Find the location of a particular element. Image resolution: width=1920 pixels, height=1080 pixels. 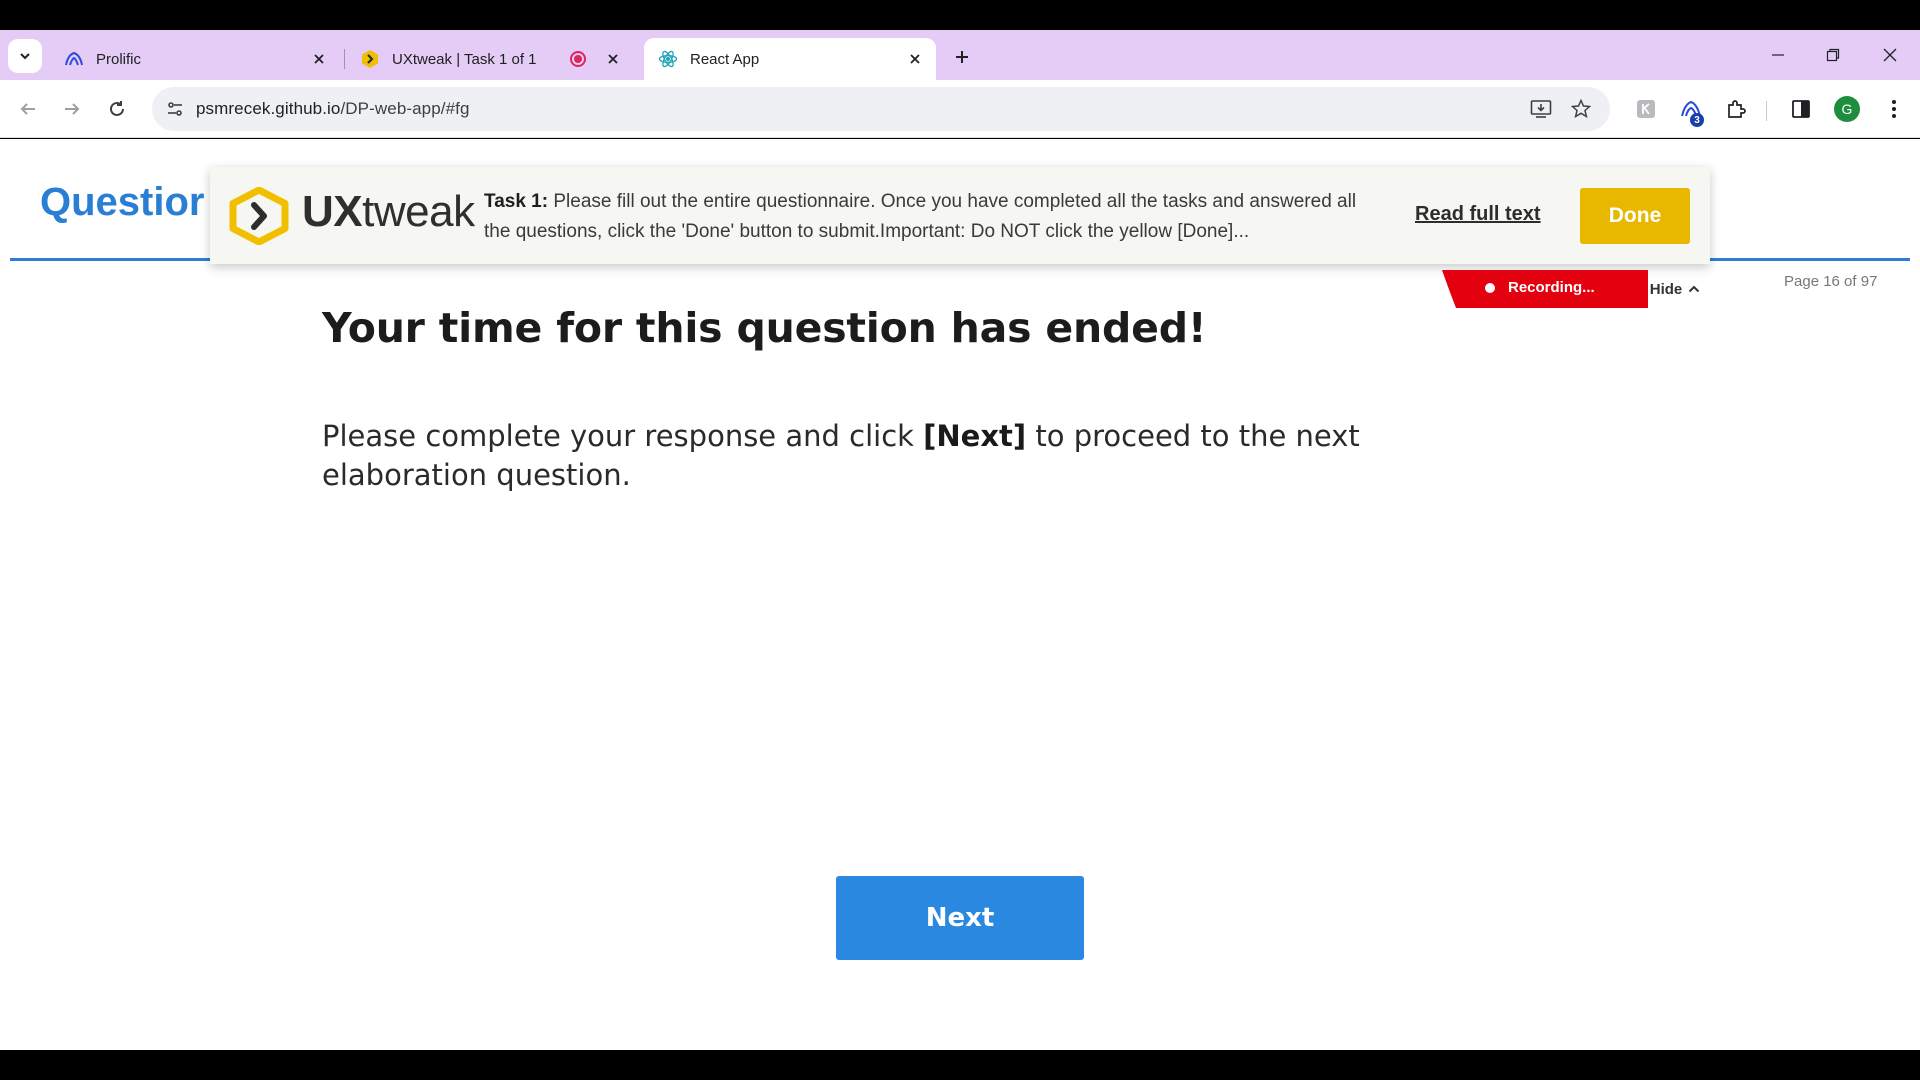

extension-k-icon is located at coordinates (1646, 109).